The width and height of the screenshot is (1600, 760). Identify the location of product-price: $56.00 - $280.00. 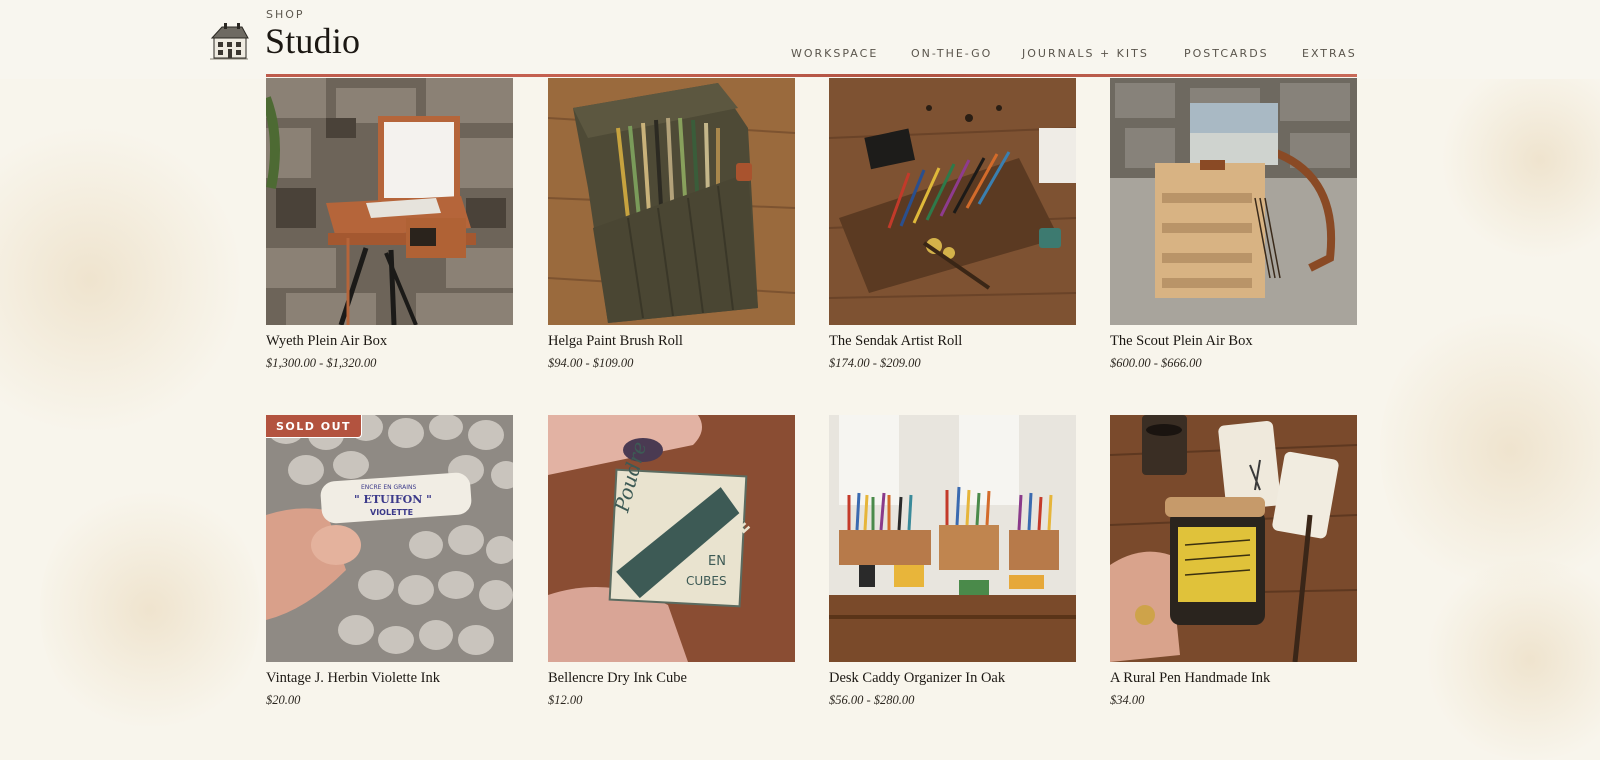
(872, 700).